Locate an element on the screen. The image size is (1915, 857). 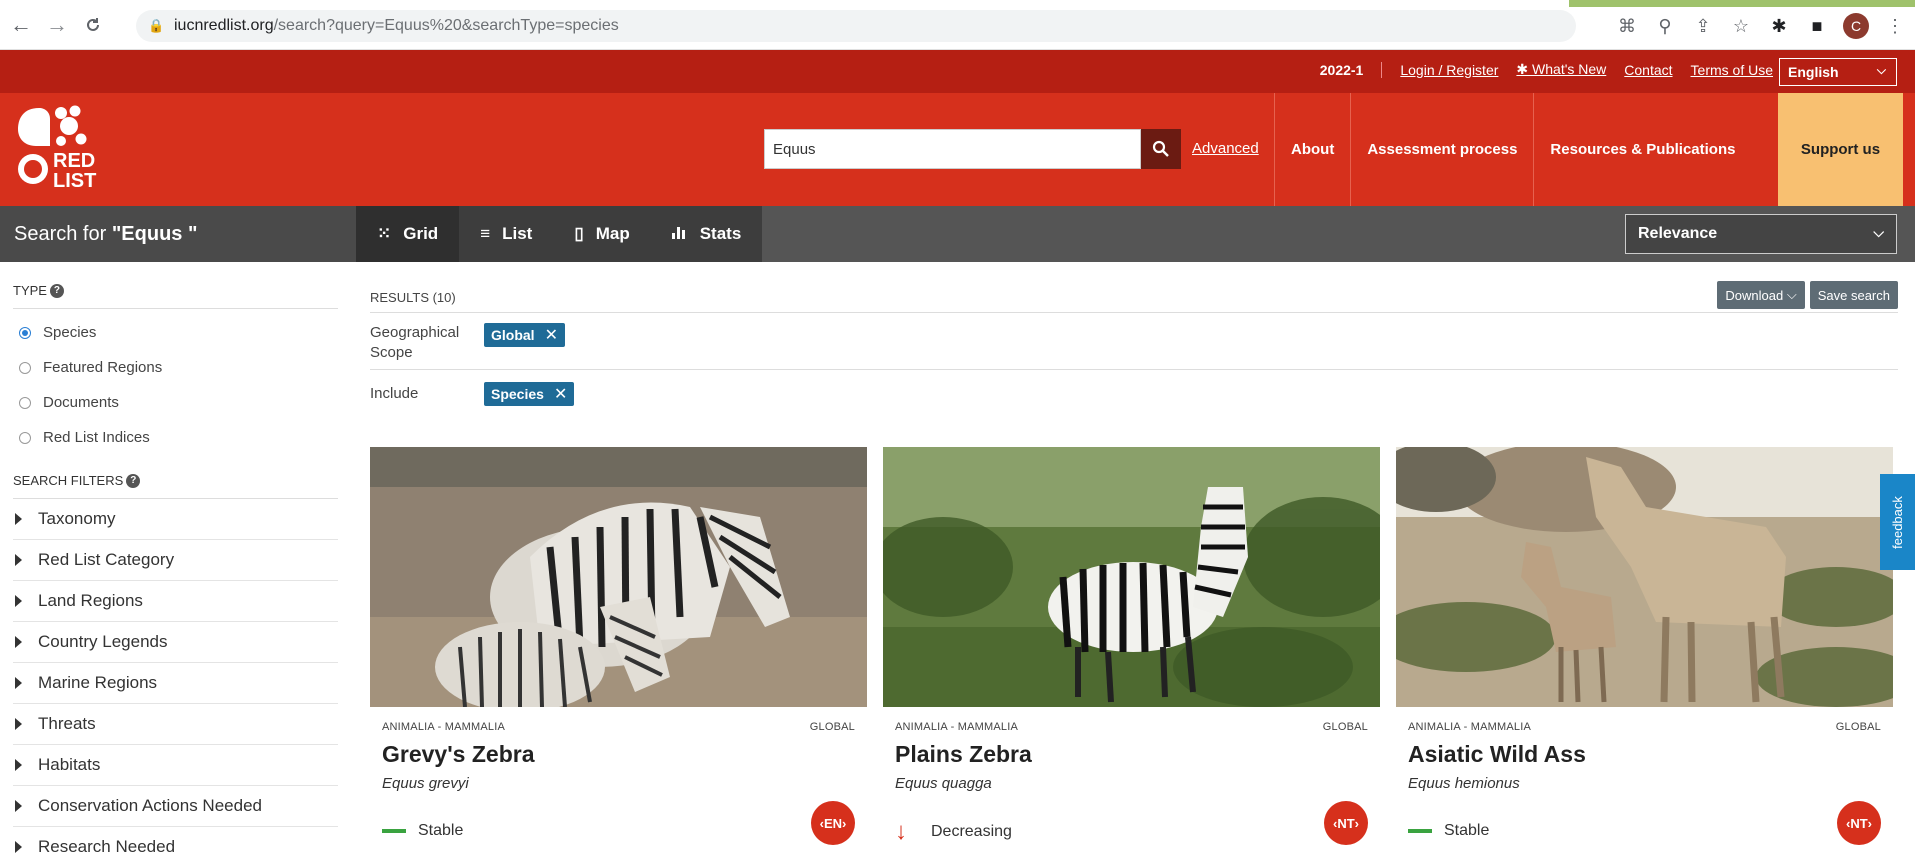
population-trend: ↓ Decreasing is located at coordinates (953, 831).